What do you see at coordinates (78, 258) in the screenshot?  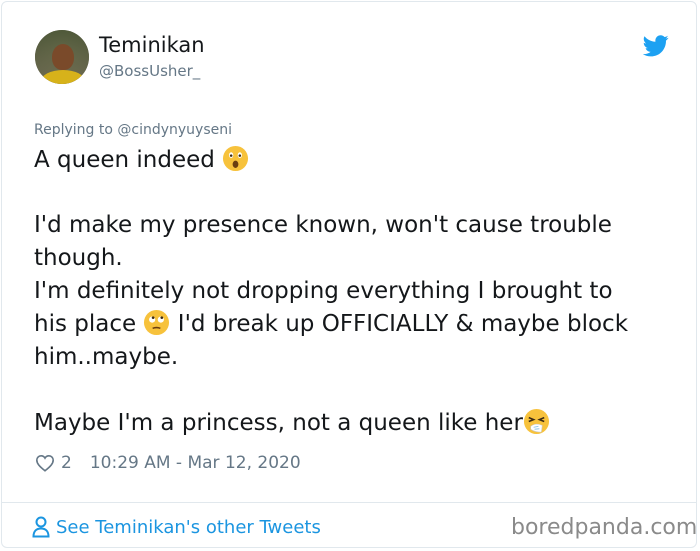 I see `tweet-line-3: though.` at bounding box center [78, 258].